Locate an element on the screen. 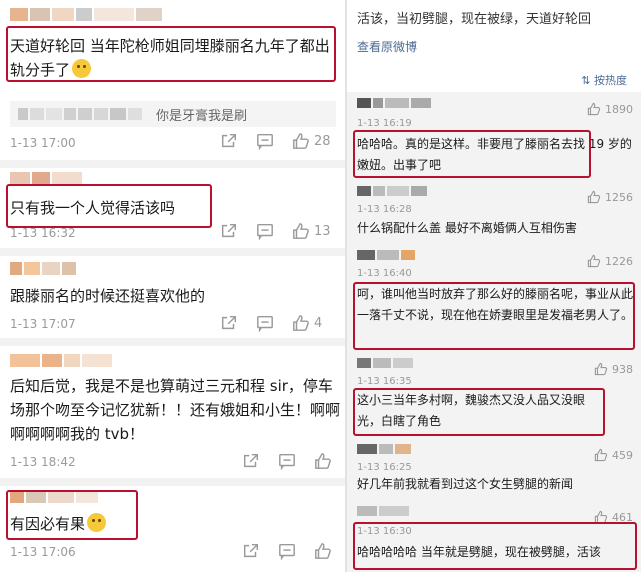  comment-time: 1-13 16:28 is located at coordinates (384, 209).